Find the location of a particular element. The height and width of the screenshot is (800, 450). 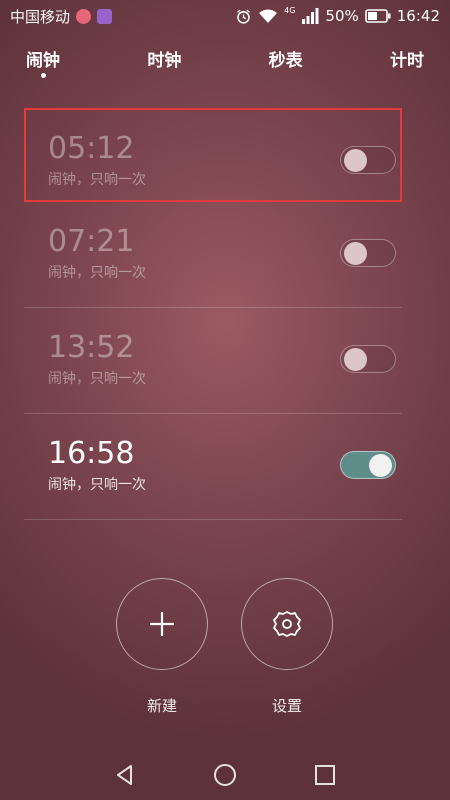

tab-alarm: 闹钟 is located at coordinates (43, 66).